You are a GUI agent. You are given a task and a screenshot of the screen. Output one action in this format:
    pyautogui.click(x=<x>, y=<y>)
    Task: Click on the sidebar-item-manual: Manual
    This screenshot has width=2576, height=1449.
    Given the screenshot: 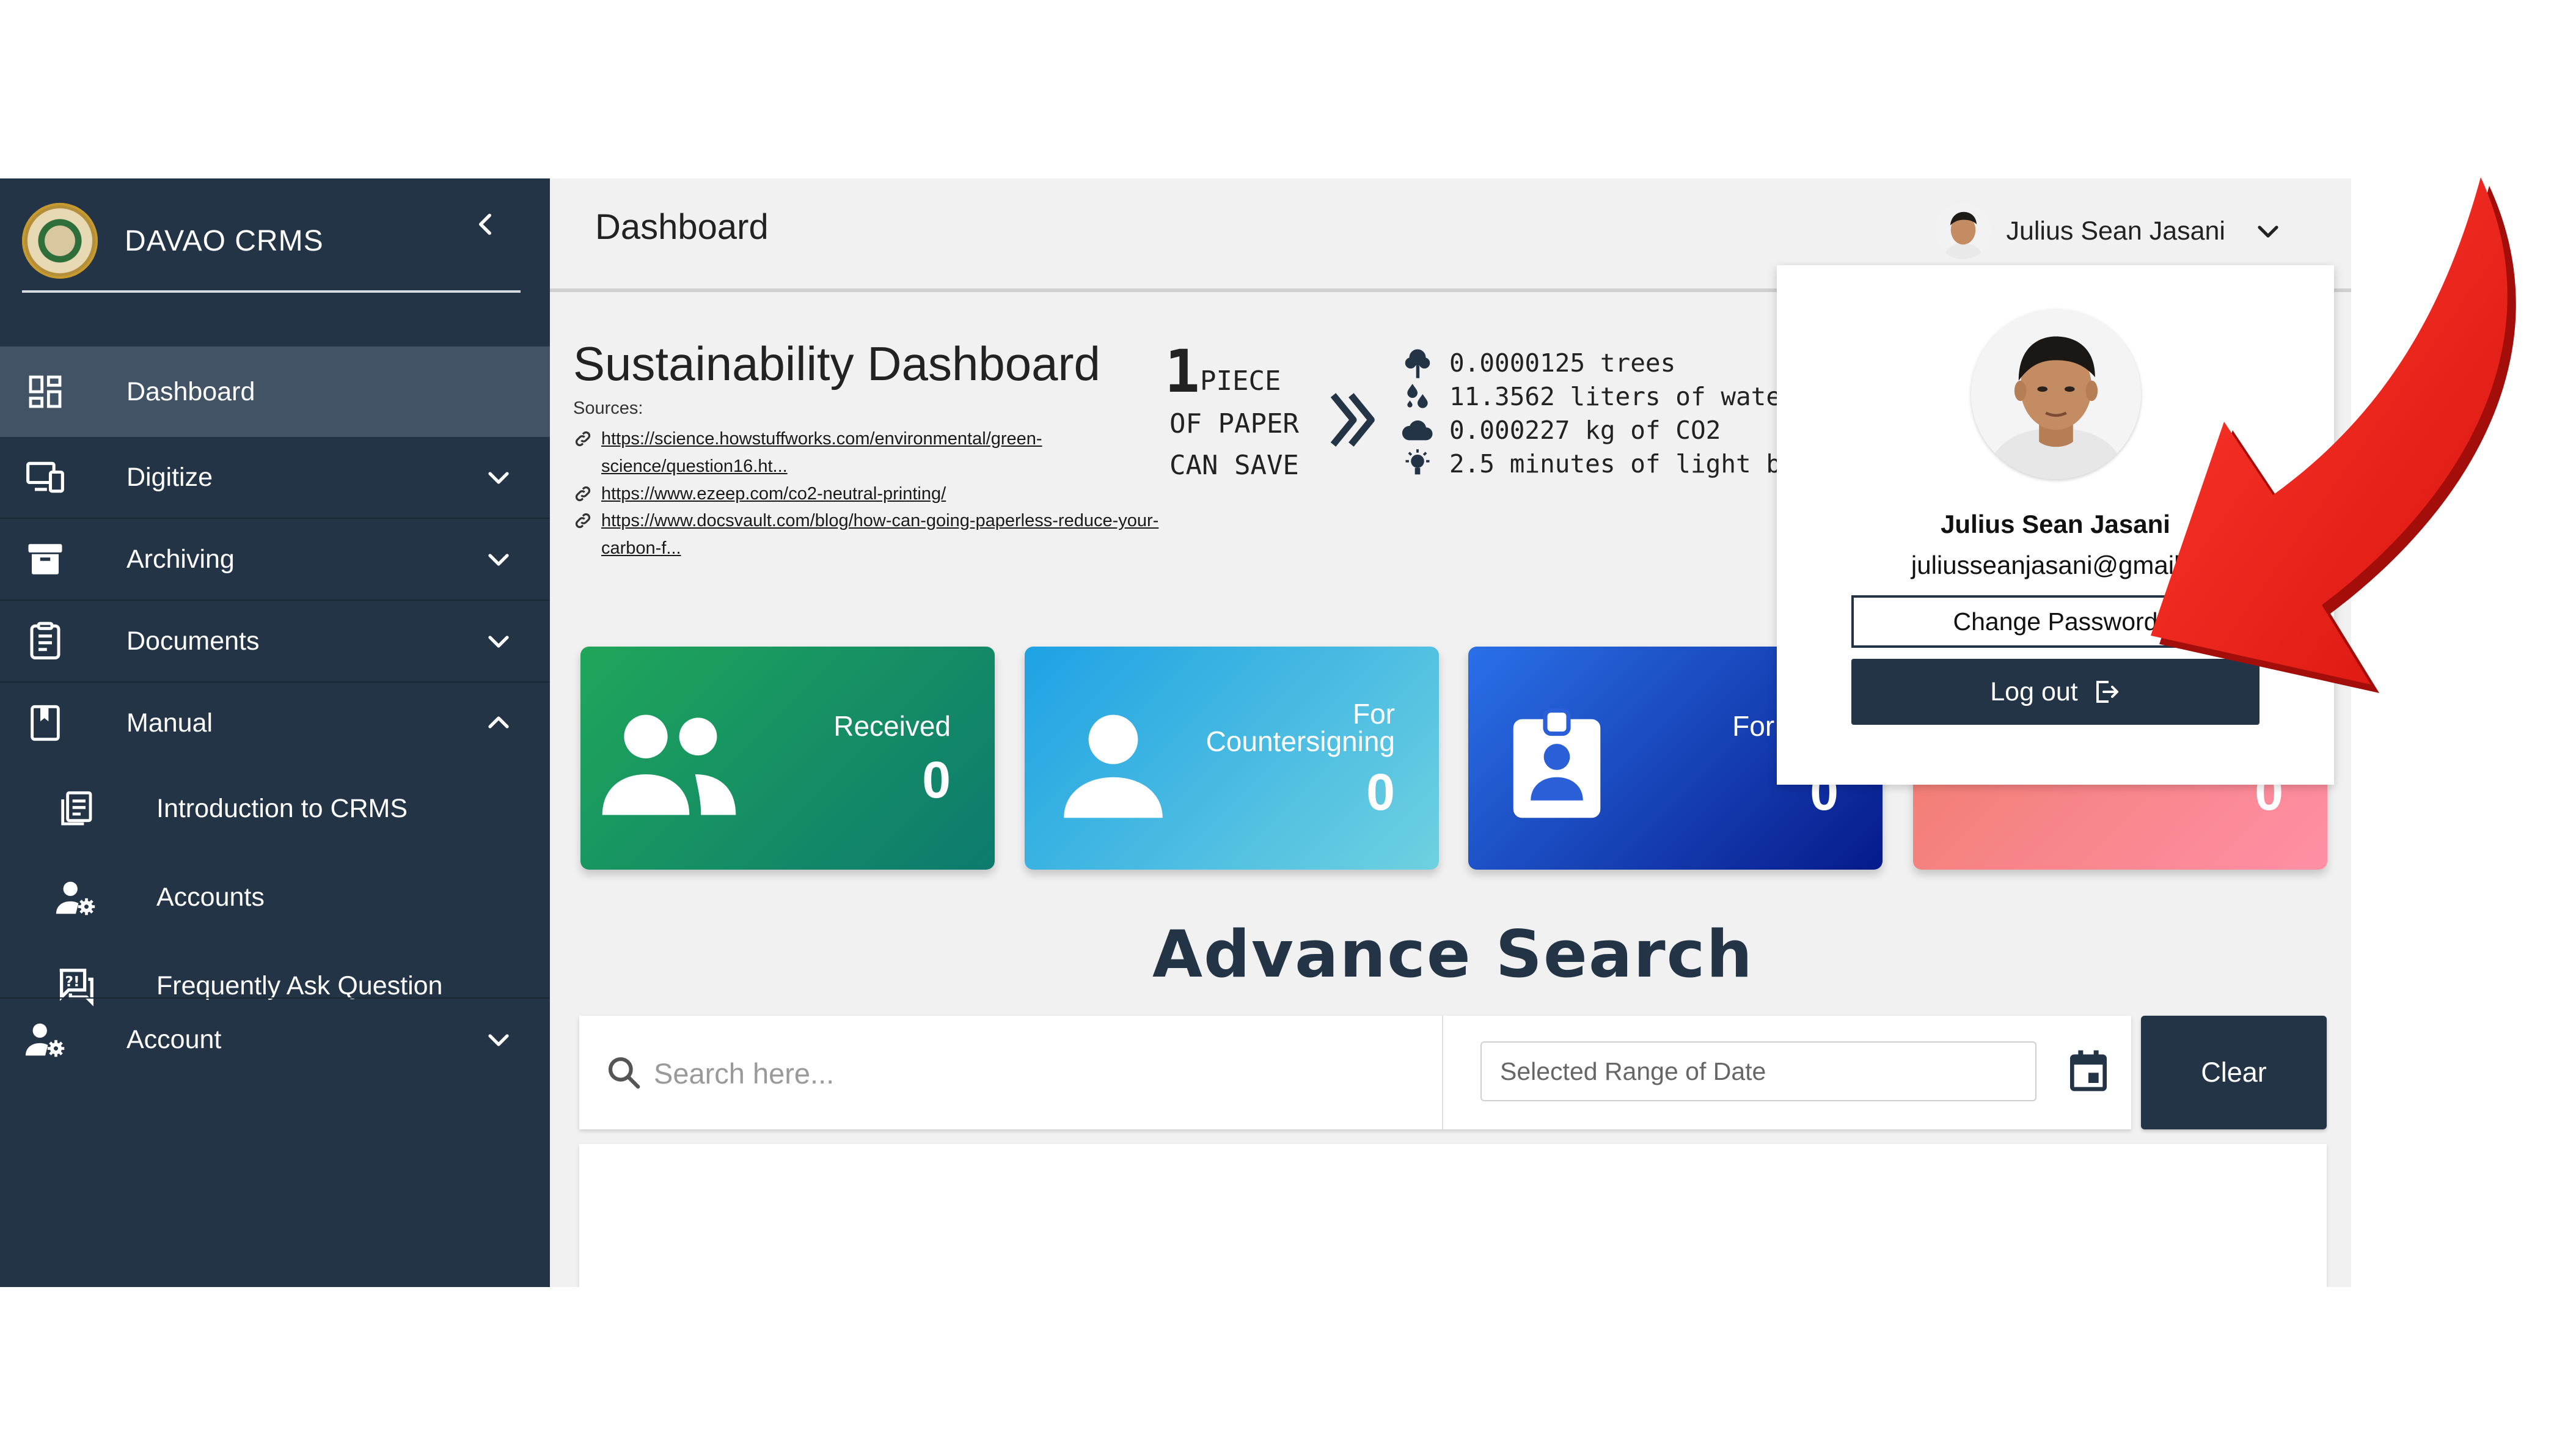 What is the action you would take?
    pyautogui.click(x=275, y=723)
    